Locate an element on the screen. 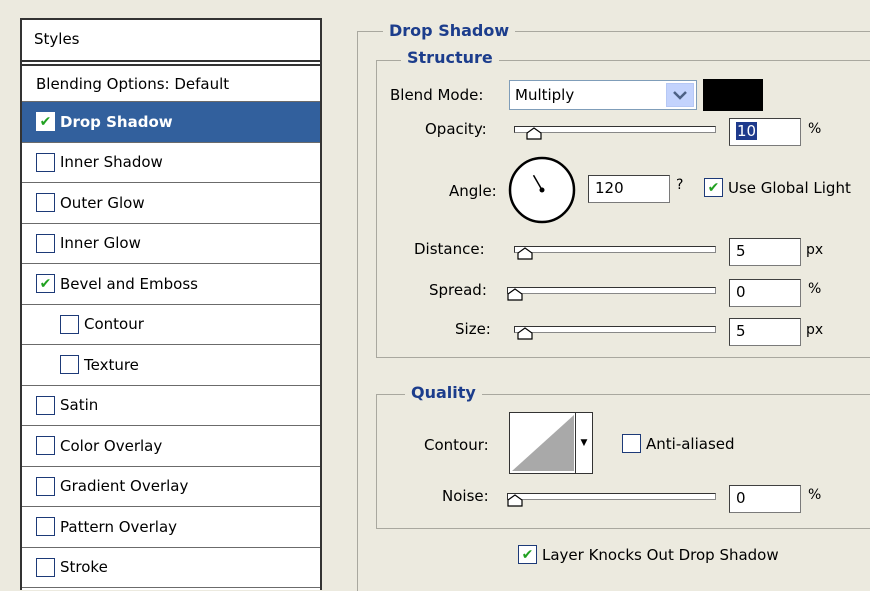  opacity-slider is located at coordinates (615, 135).